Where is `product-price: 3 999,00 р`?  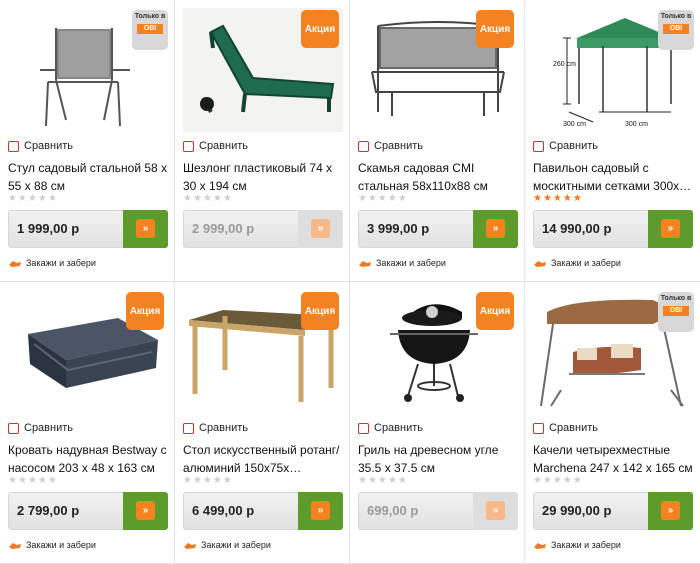 product-price: 3 999,00 р is located at coordinates (398, 228).